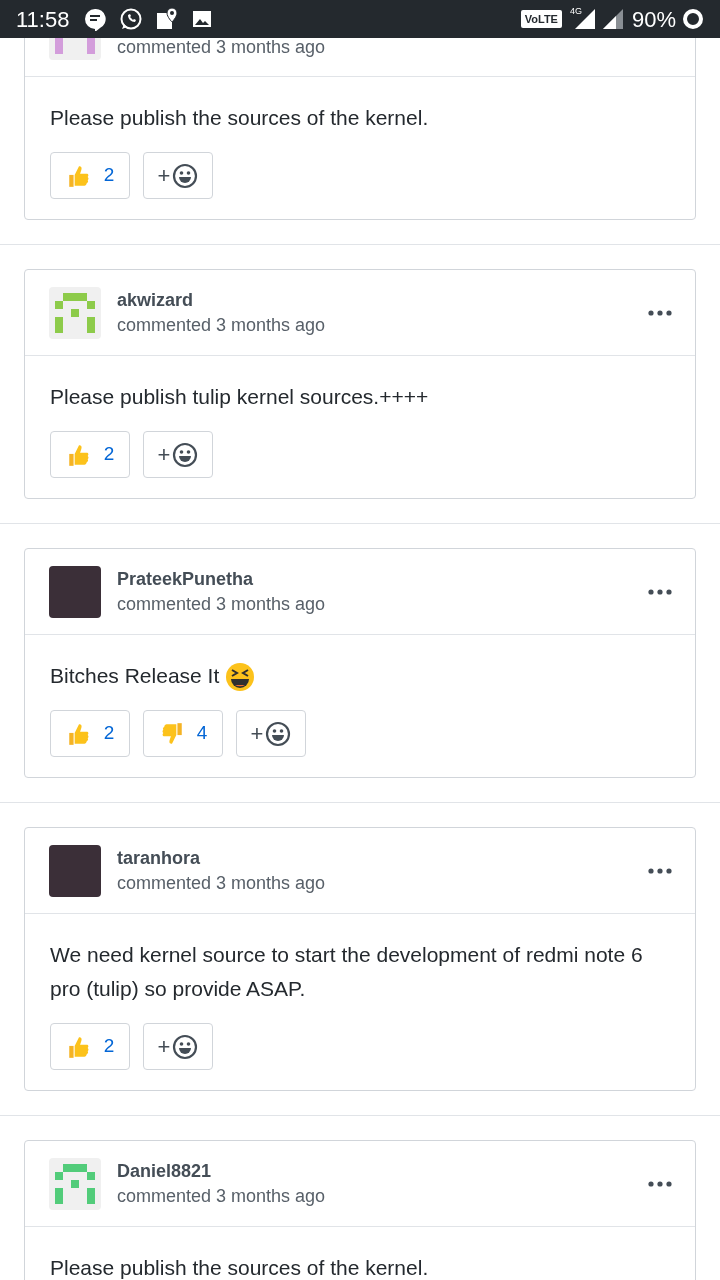 The image size is (720, 1280). I want to click on network-label: 4G, so click(575, 11).